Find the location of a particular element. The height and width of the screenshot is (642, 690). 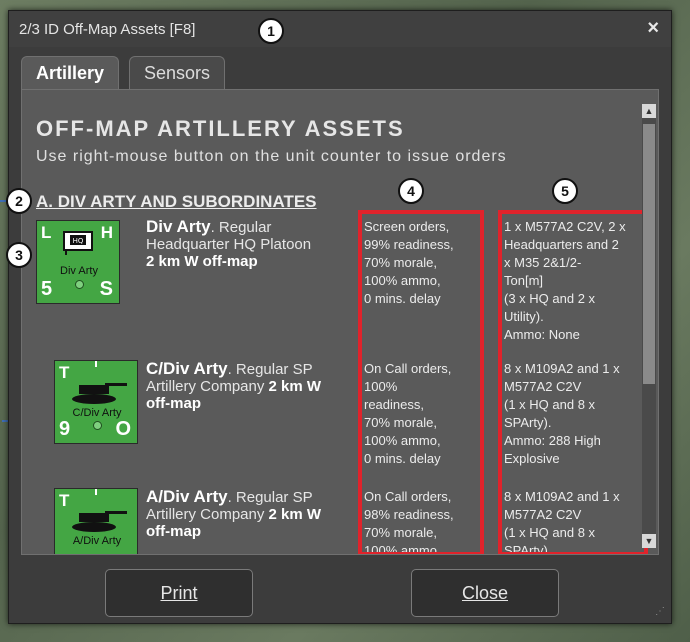

unit-name: C/Div Arty is located at coordinates (187, 368).